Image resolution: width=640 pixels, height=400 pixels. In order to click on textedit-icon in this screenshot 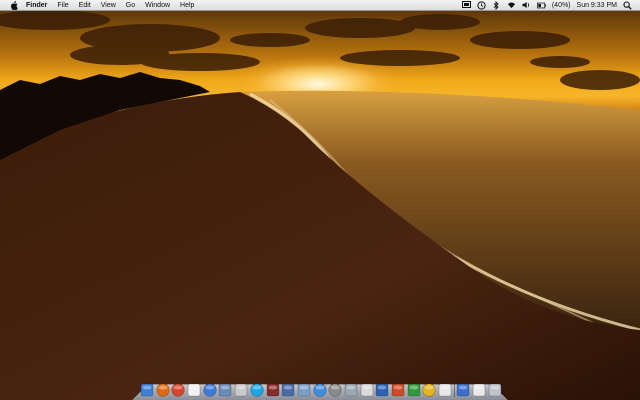, I will do `click(445, 390)`.